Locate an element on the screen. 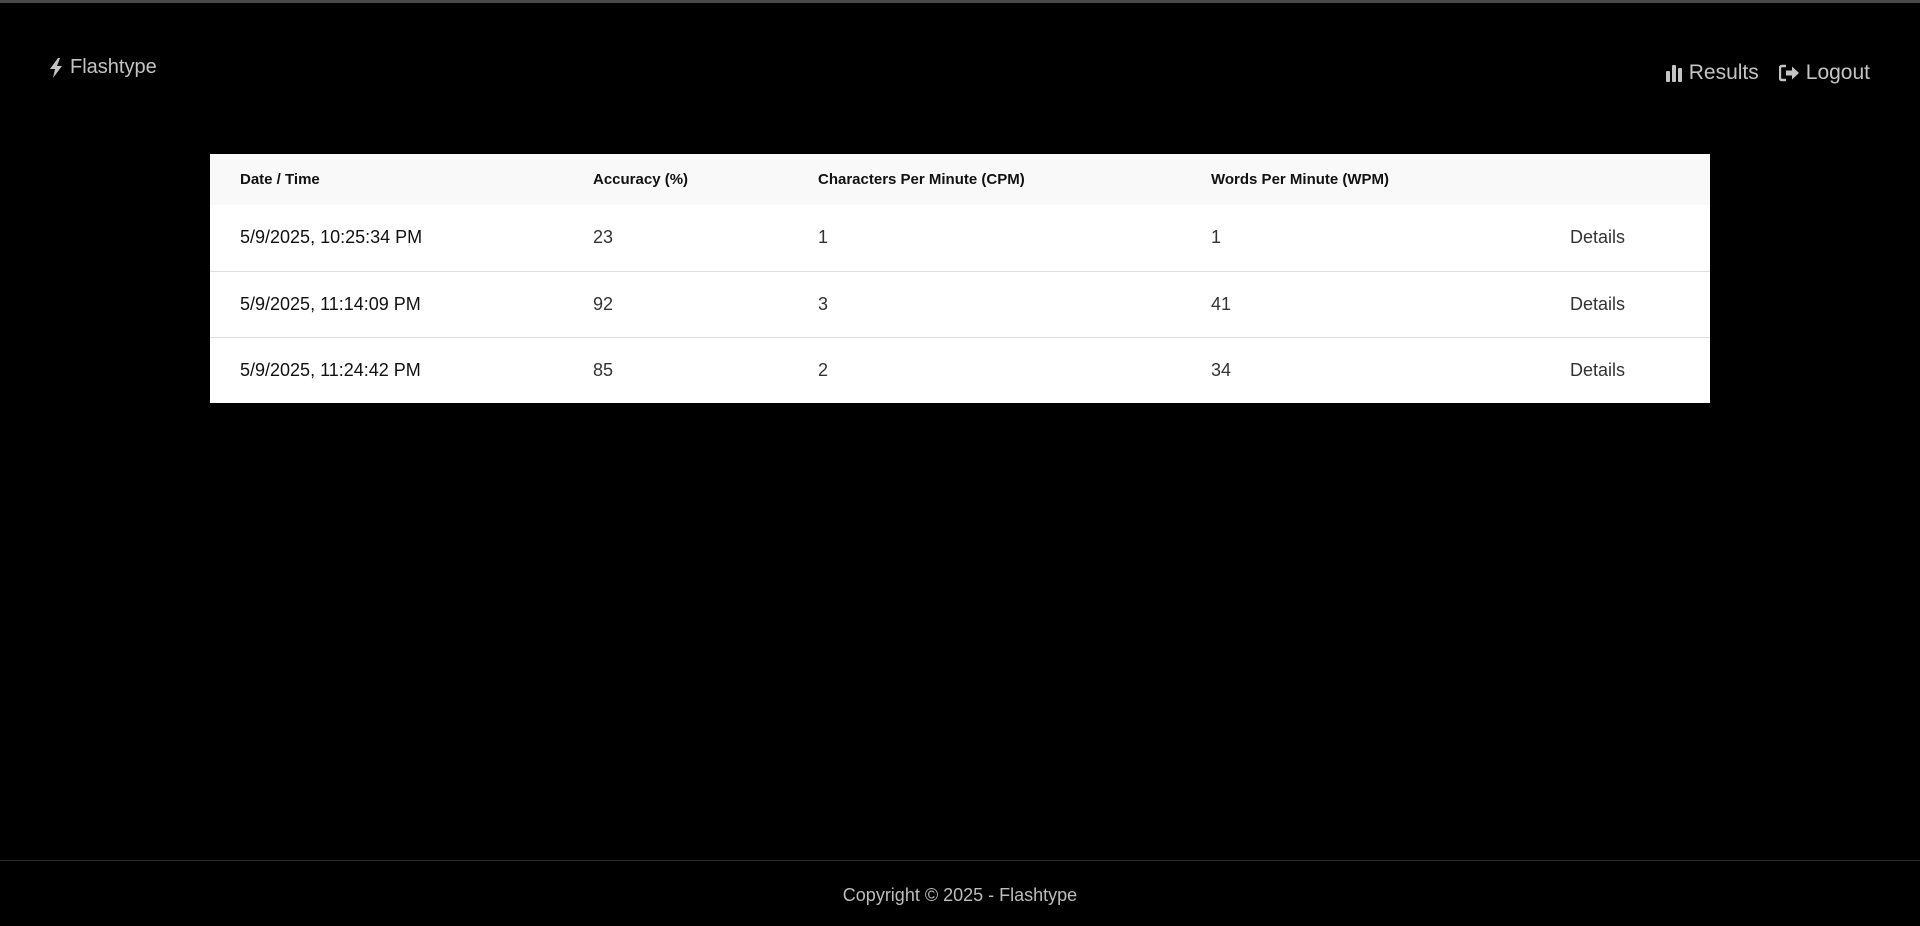 The width and height of the screenshot is (1920, 926). nav-results-label: Results is located at coordinates (1723, 72).